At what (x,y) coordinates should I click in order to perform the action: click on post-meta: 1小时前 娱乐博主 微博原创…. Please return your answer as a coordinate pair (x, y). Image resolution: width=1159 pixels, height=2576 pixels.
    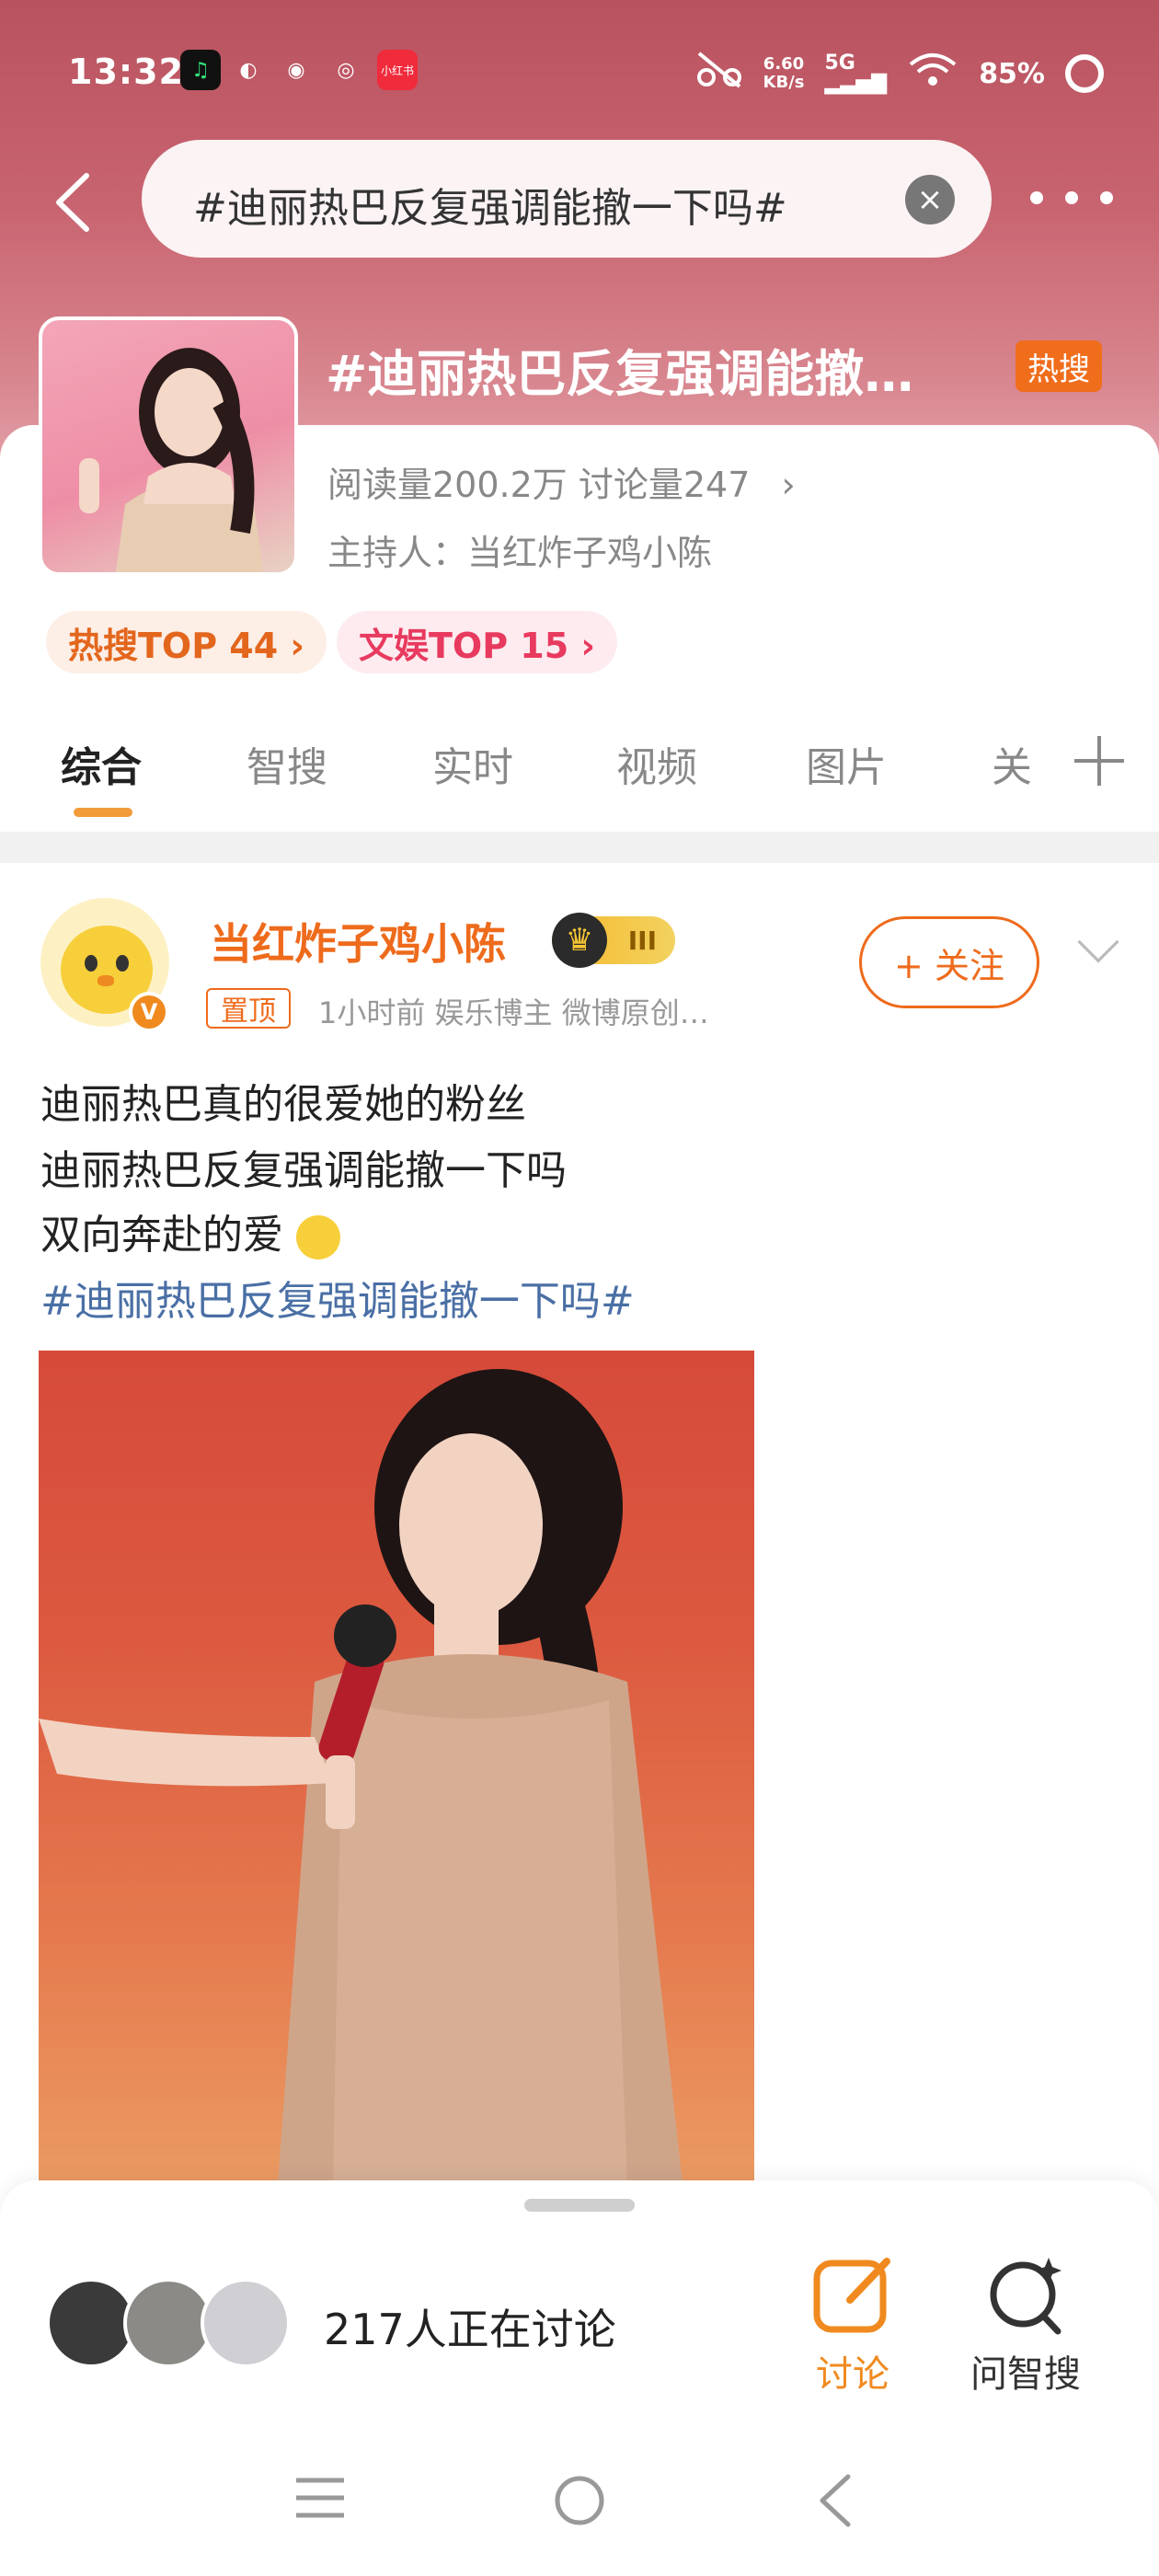
    Looking at the image, I should click on (513, 1012).